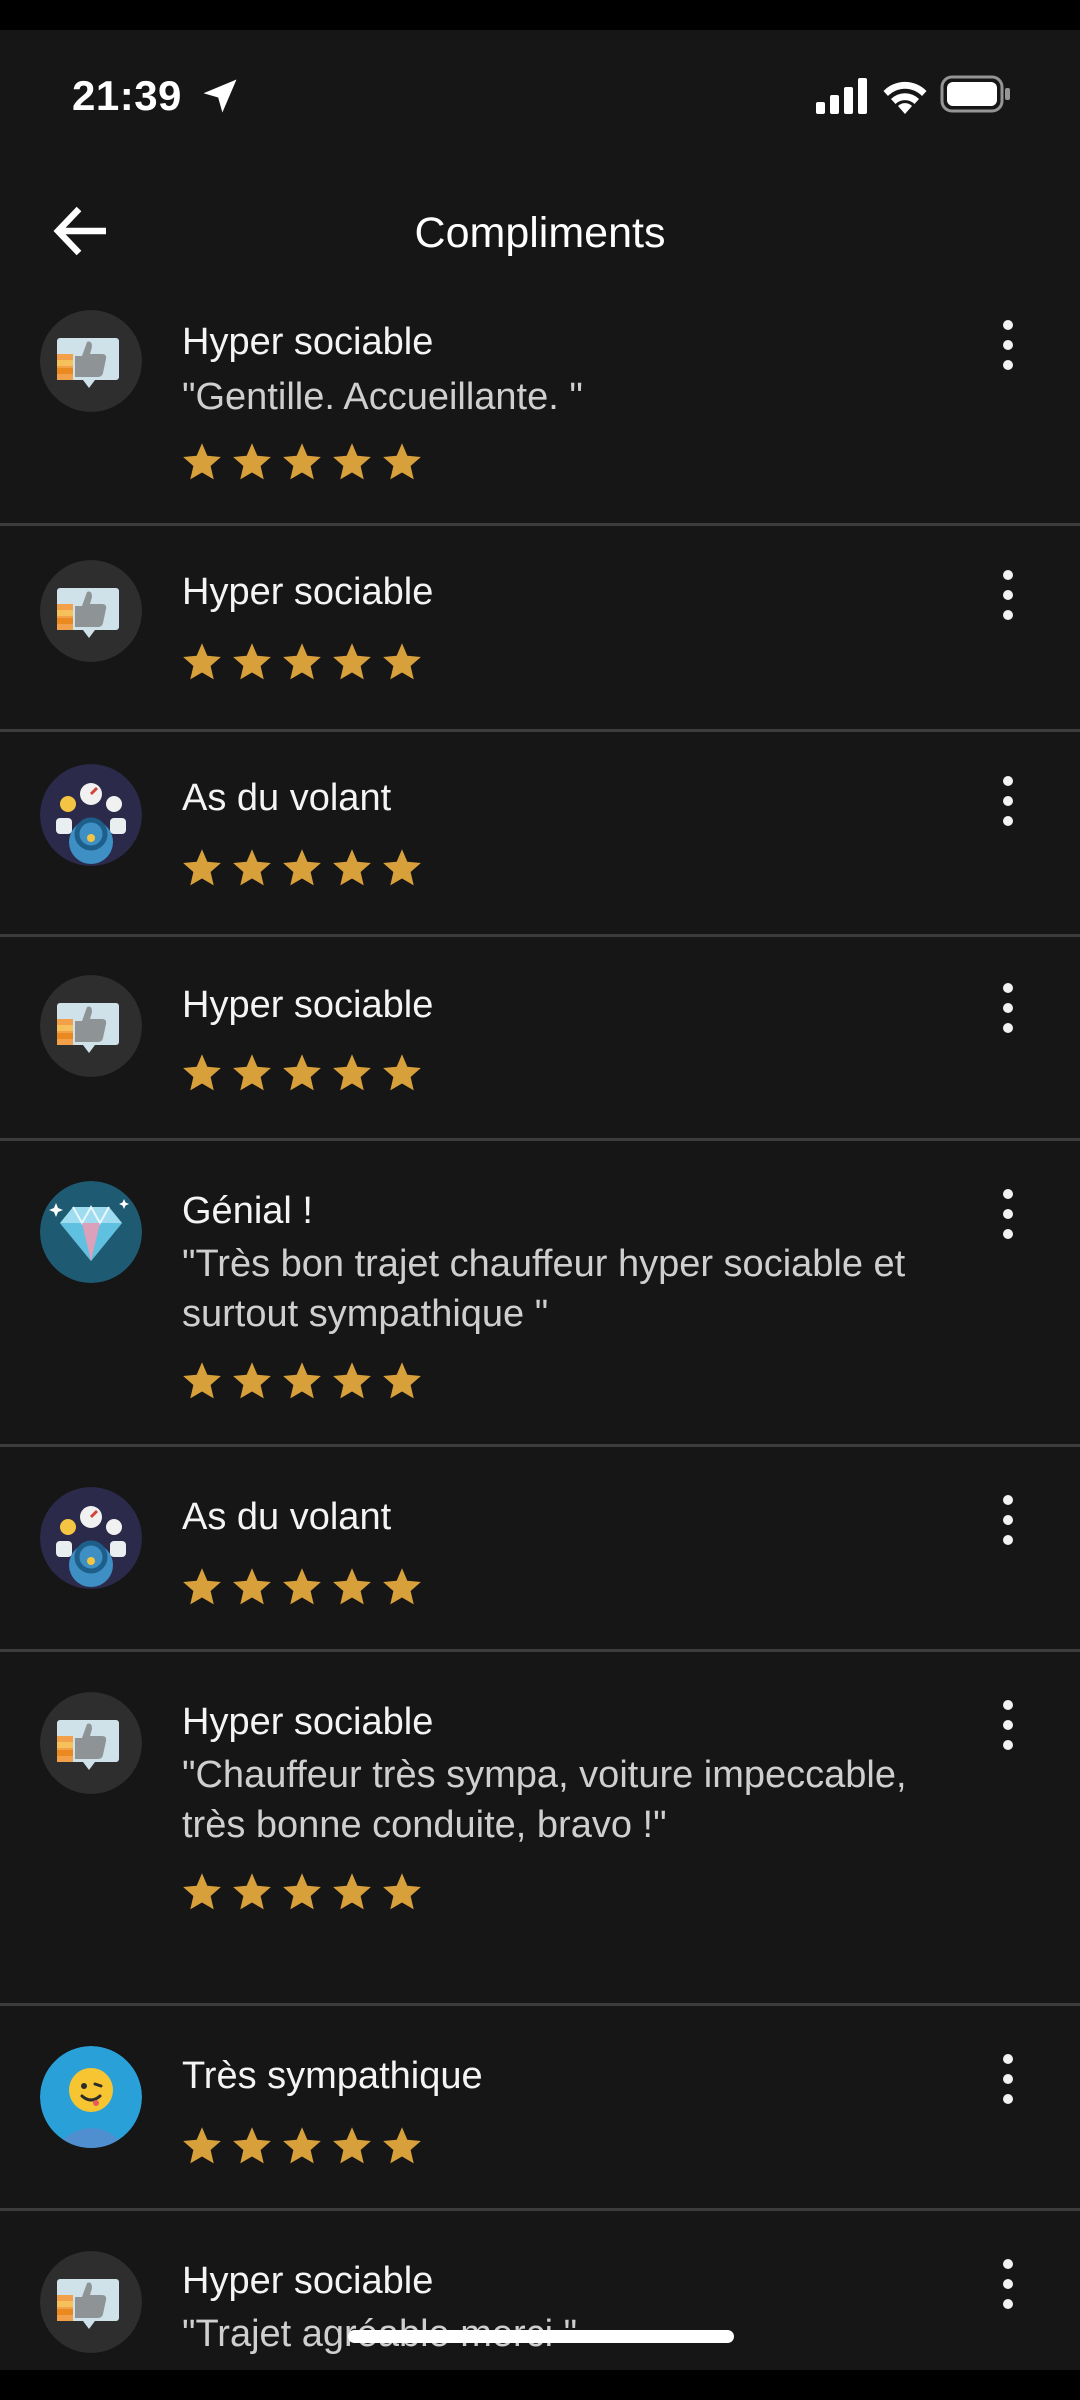  Describe the element at coordinates (247, 1211) in the screenshot. I see `compliment-title: Génial !` at that location.